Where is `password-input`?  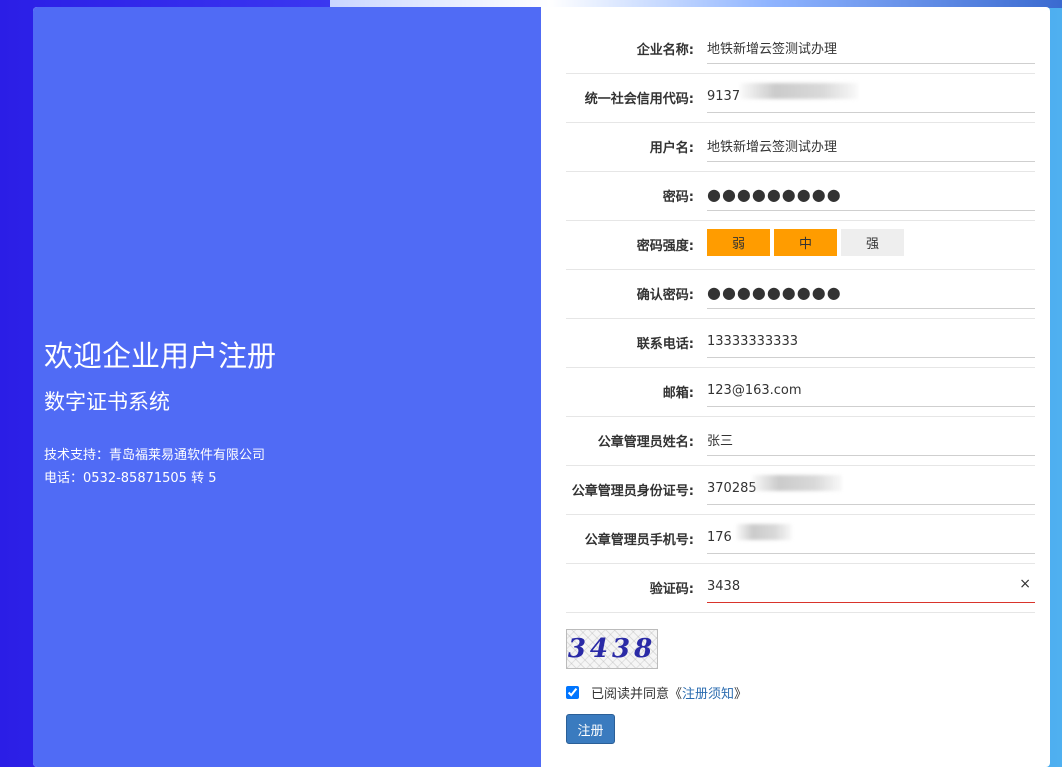 password-input is located at coordinates (871, 195).